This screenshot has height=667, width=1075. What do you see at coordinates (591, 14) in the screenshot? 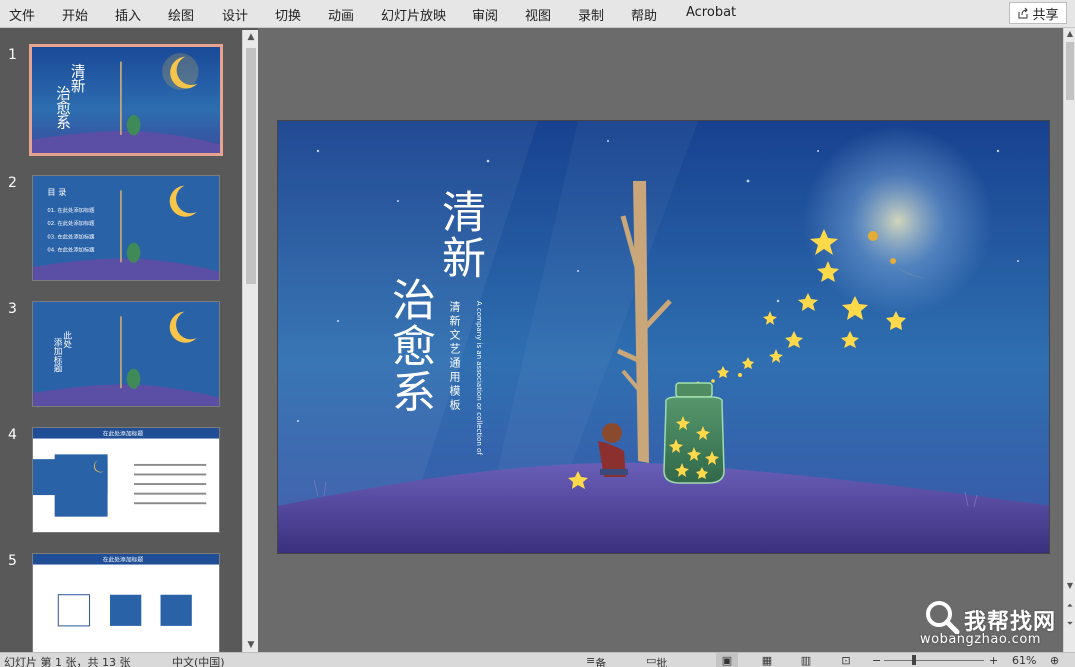
I see `tab-record: 录制` at bounding box center [591, 14].